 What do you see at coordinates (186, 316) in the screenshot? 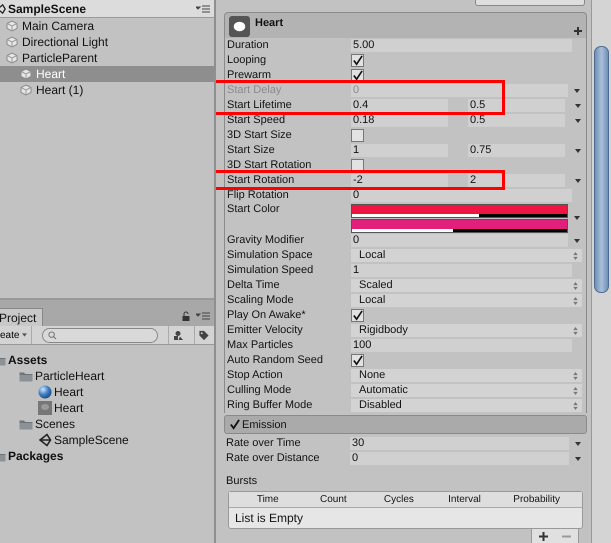
I see `lock-icon` at bounding box center [186, 316].